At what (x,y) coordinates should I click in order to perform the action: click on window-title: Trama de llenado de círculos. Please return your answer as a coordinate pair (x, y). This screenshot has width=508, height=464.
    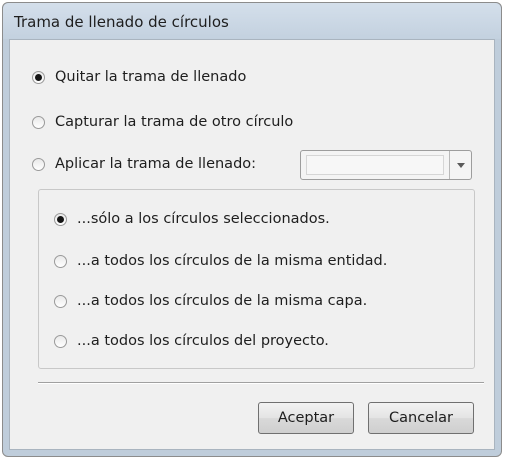
    Looking at the image, I should click on (121, 22).